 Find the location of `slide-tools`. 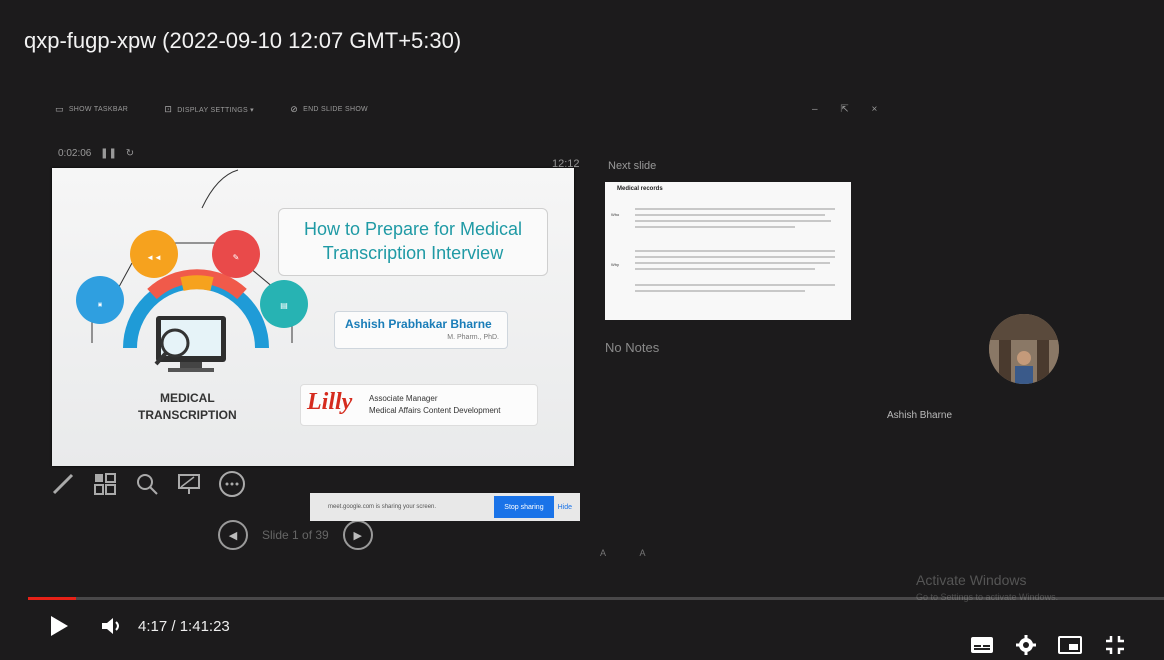

slide-tools is located at coordinates (148, 484).